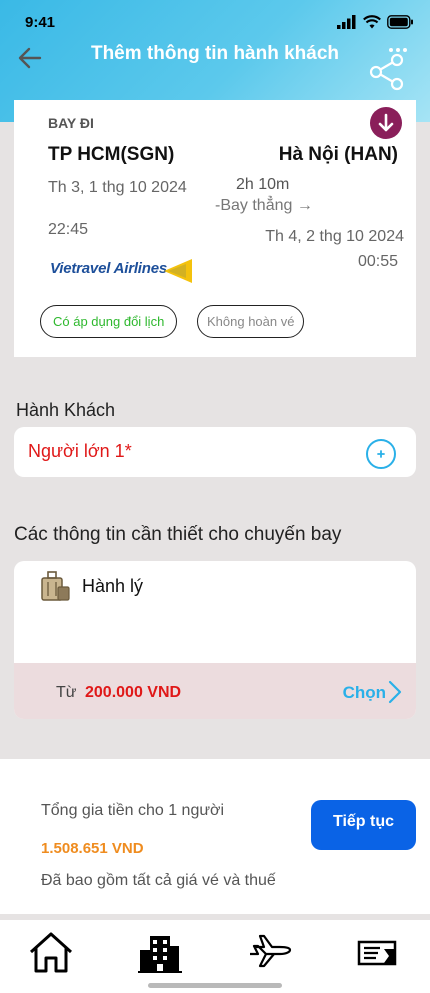 This screenshot has height=993, width=430. What do you see at coordinates (66, 692) in the screenshot?
I see `price-prefix: Từ` at bounding box center [66, 692].